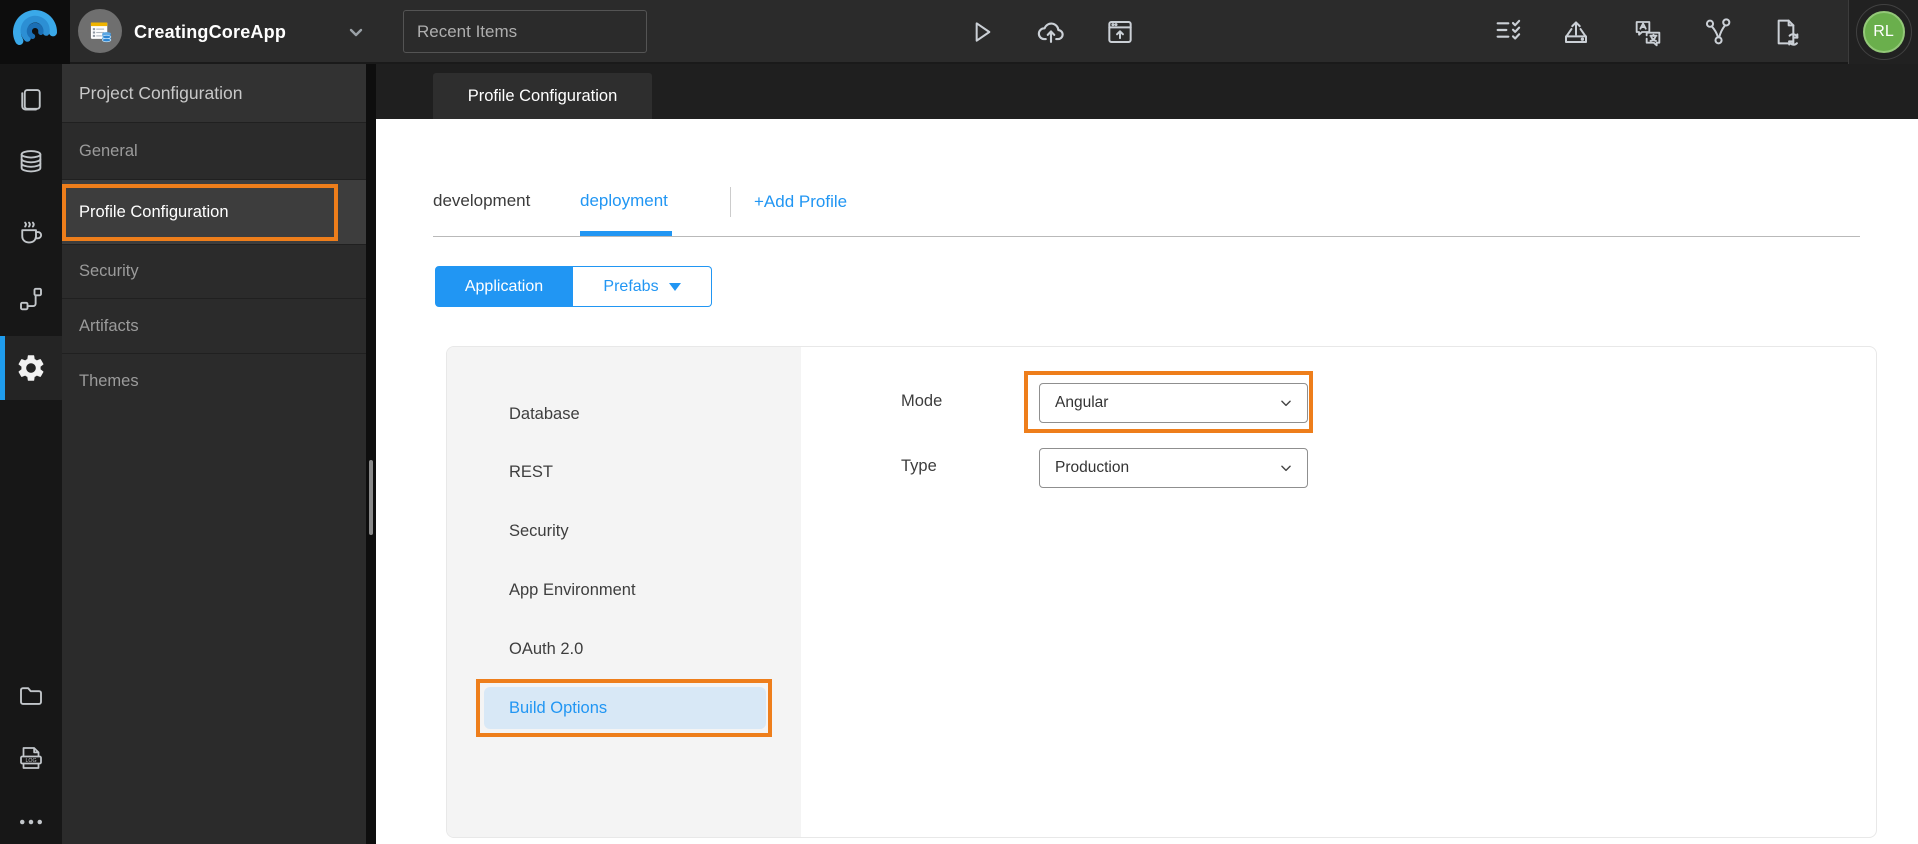 This screenshot has height=844, width=1918. Describe the element at coordinates (539, 531) in the screenshot. I see `menu-item-security: Security` at that location.